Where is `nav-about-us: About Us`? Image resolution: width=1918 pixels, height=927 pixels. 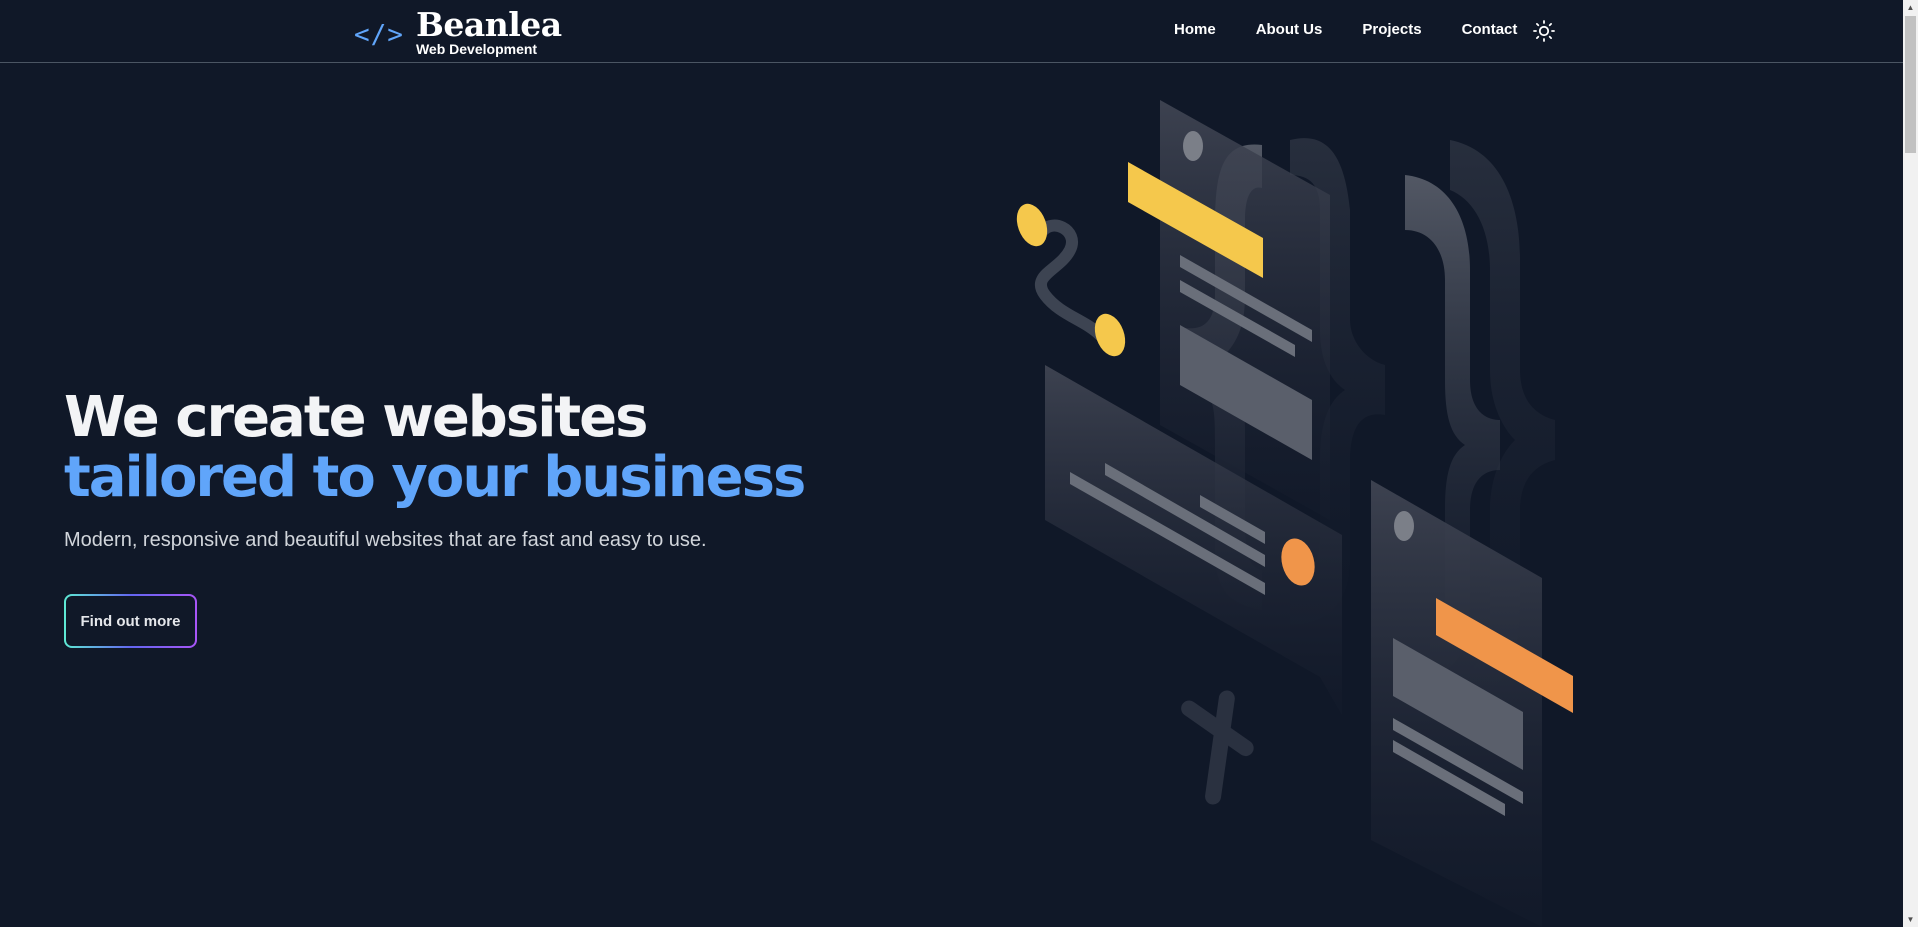
nav-about-us: About Us is located at coordinates (1289, 29).